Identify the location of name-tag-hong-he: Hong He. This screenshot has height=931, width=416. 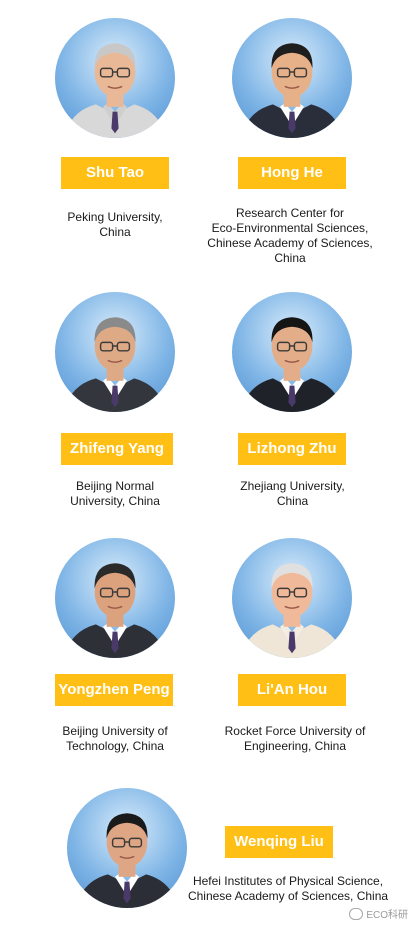
(292, 173).